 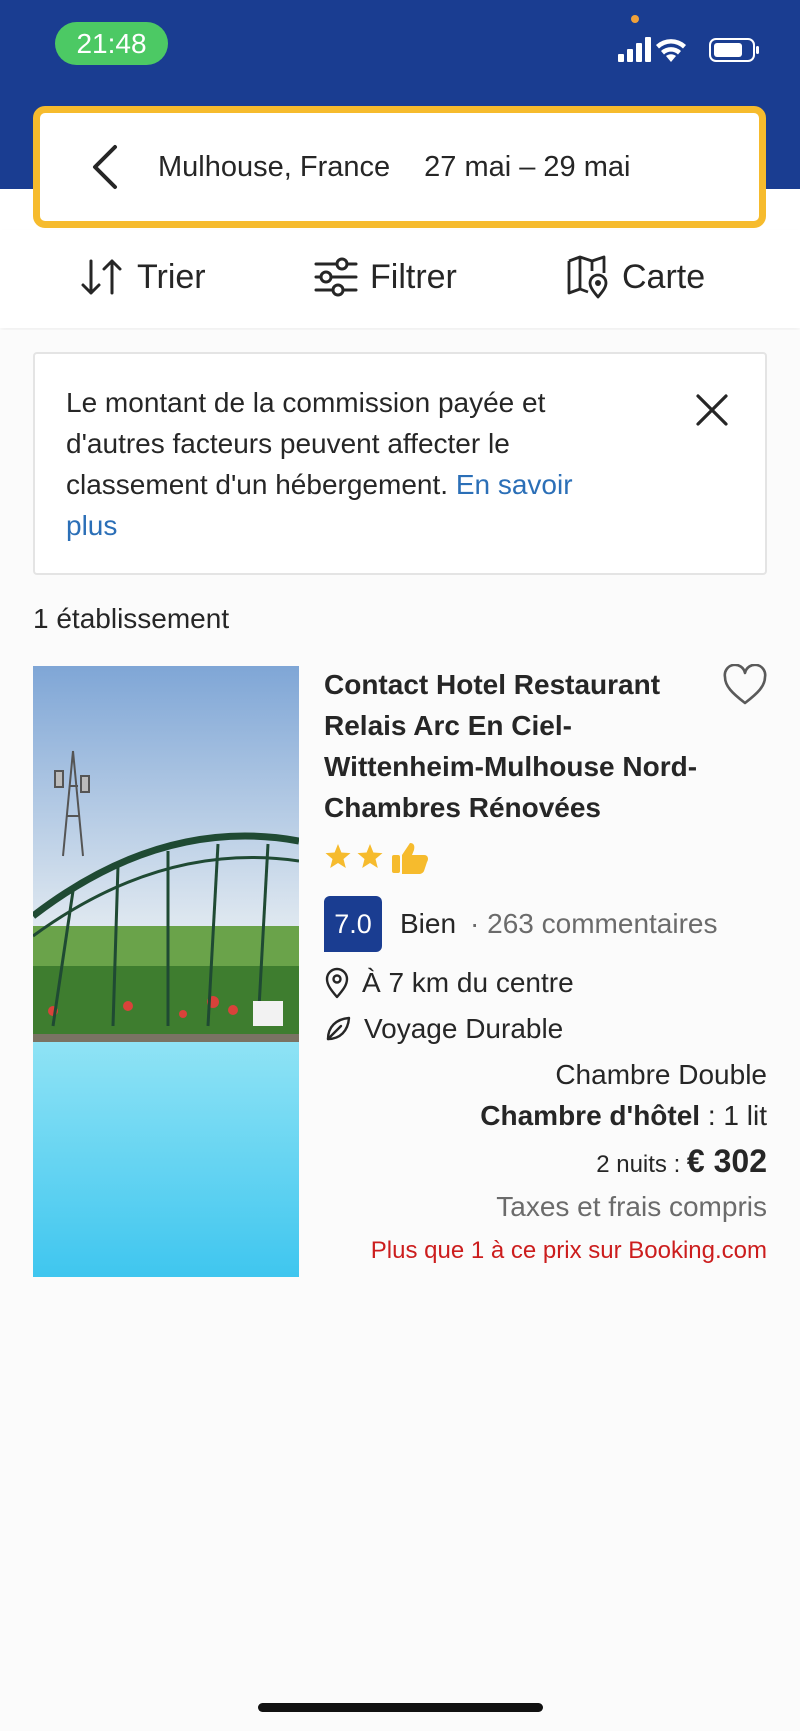 What do you see at coordinates (635, 19) in the screenshot?
I see `privacy-indicator` at bounding box center [635, 19].